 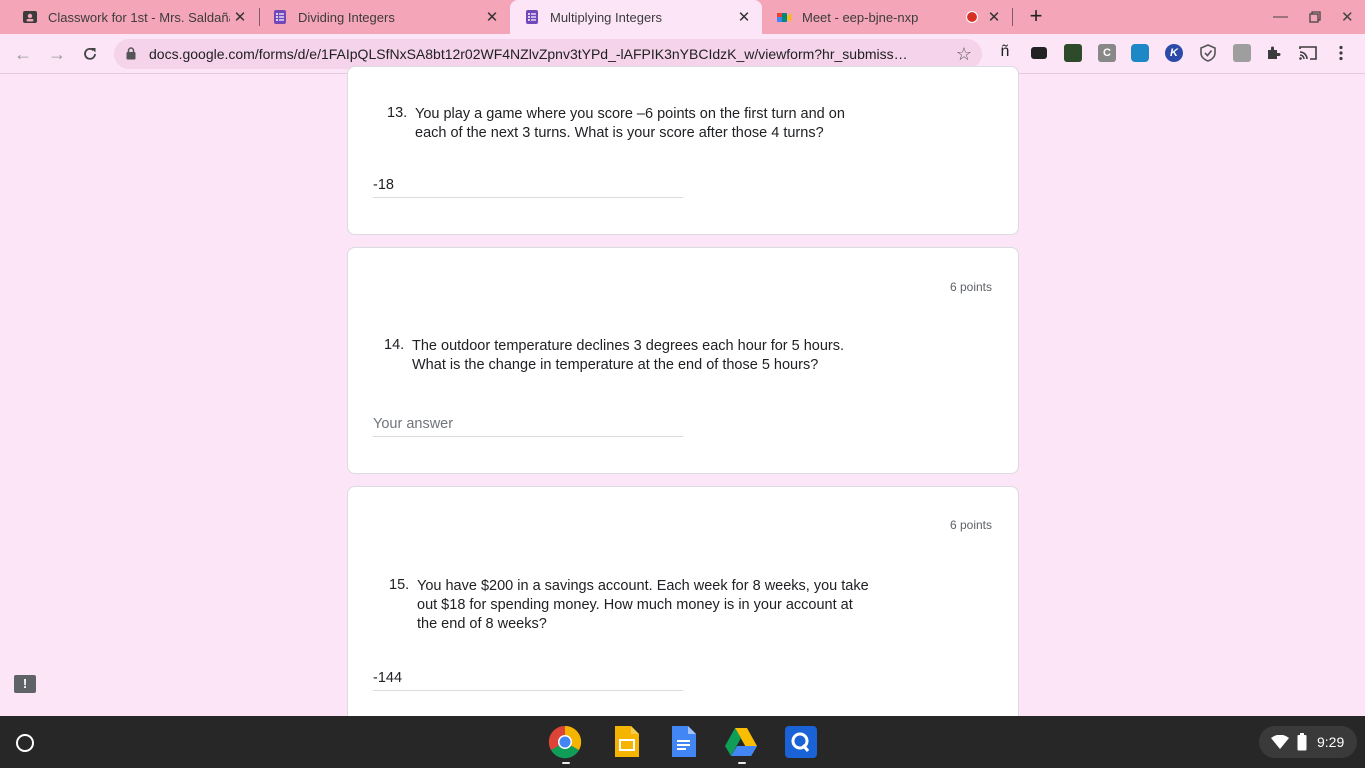 What do you see at coordinates (397, 113) in the screenshot?
I see `question-number: 13.` at bounding box center [397, 113].